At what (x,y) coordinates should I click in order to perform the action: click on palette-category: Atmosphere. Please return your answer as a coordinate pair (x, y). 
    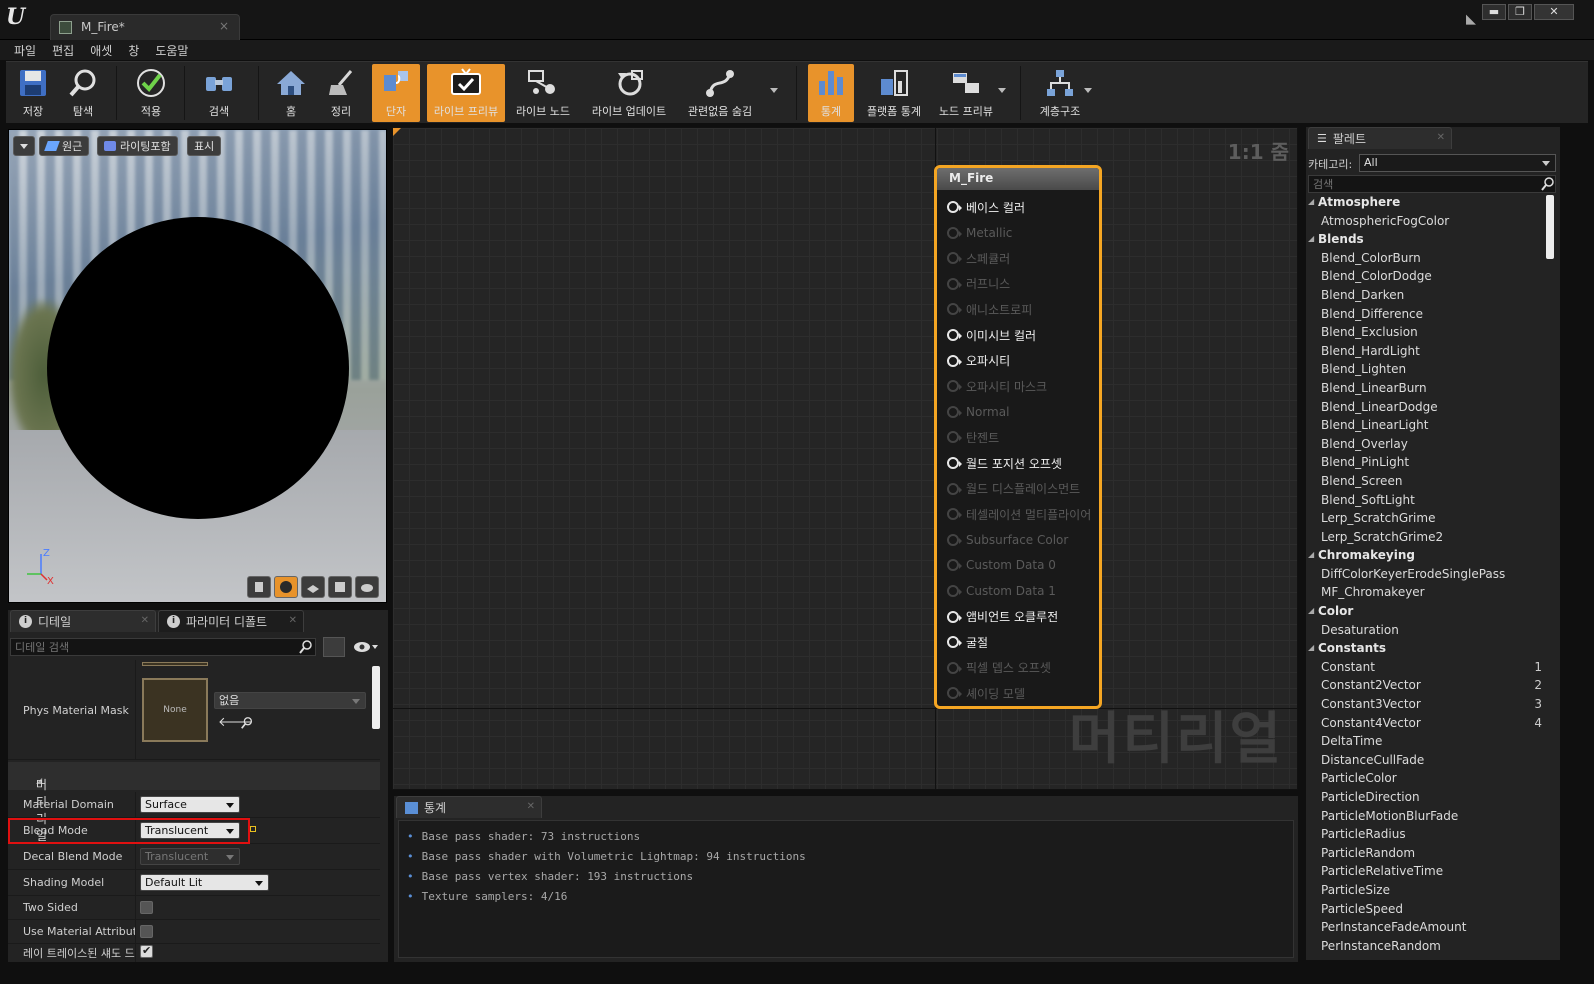
    Looking at the image, I should click on (1426, 202).